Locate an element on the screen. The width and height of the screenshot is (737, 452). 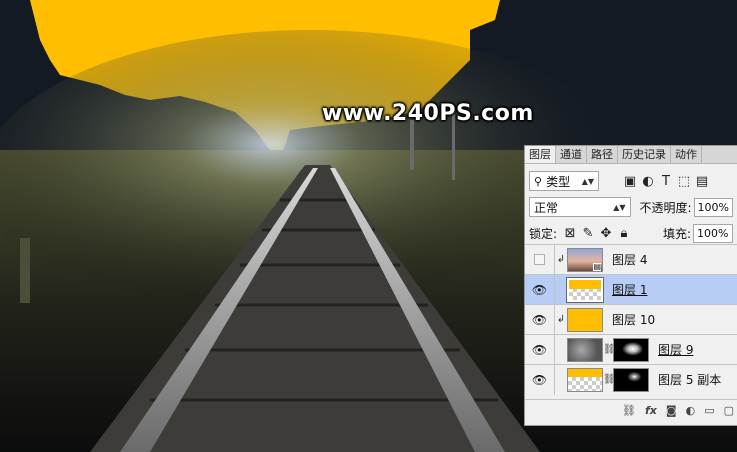
group-folder-icon: ▭ is located at coordinates (709, 410).